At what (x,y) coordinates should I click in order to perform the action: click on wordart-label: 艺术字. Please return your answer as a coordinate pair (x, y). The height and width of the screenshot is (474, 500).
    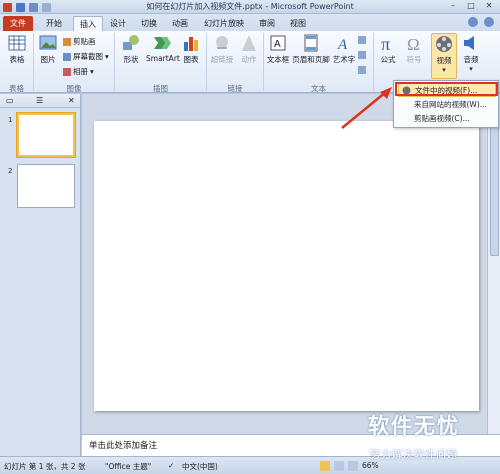
    Looking at the image, I should click on (344, 59).